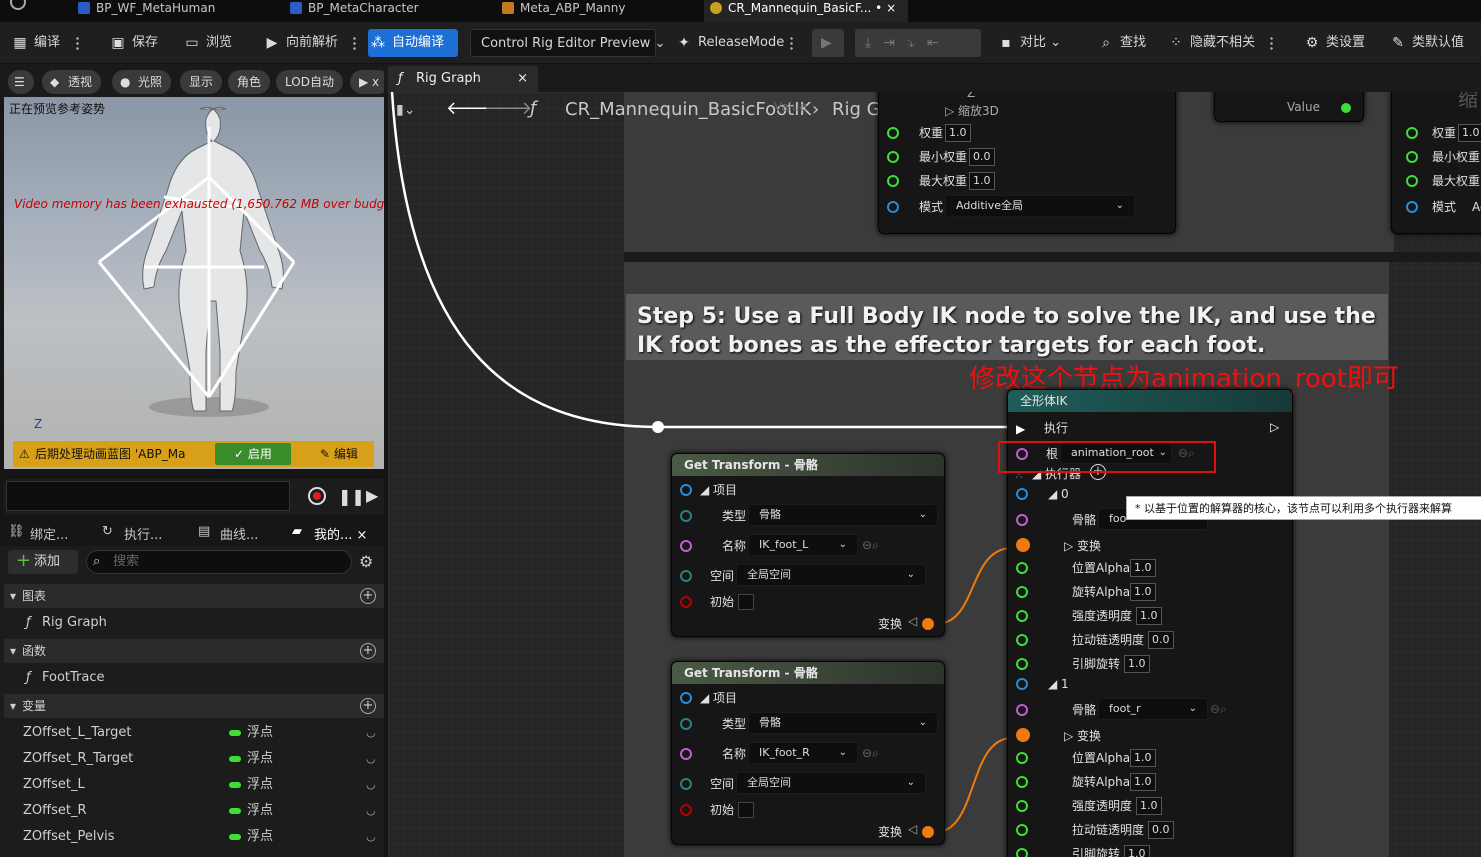 The height and width of the screenshot is (857, 1481). I want to click on tab-bp-metacharacter: BP_MetaCharacter, so click(384, 11).